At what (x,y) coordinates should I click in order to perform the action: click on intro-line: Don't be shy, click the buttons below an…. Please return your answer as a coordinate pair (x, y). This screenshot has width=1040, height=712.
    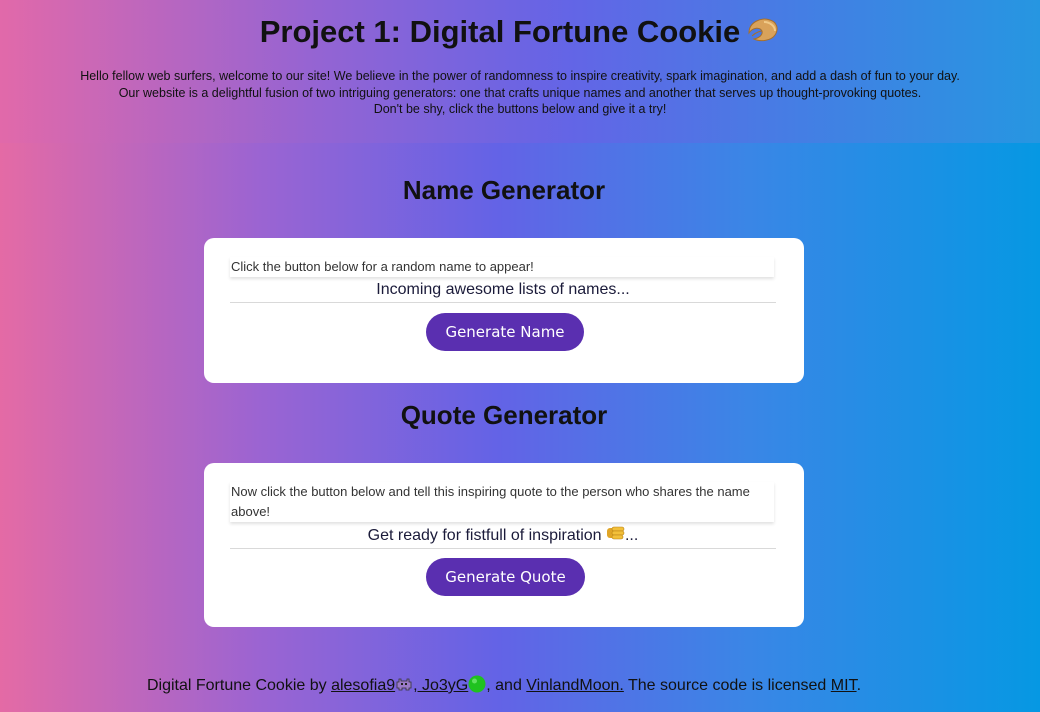
    Looking at the image, I should click on (520, 109).